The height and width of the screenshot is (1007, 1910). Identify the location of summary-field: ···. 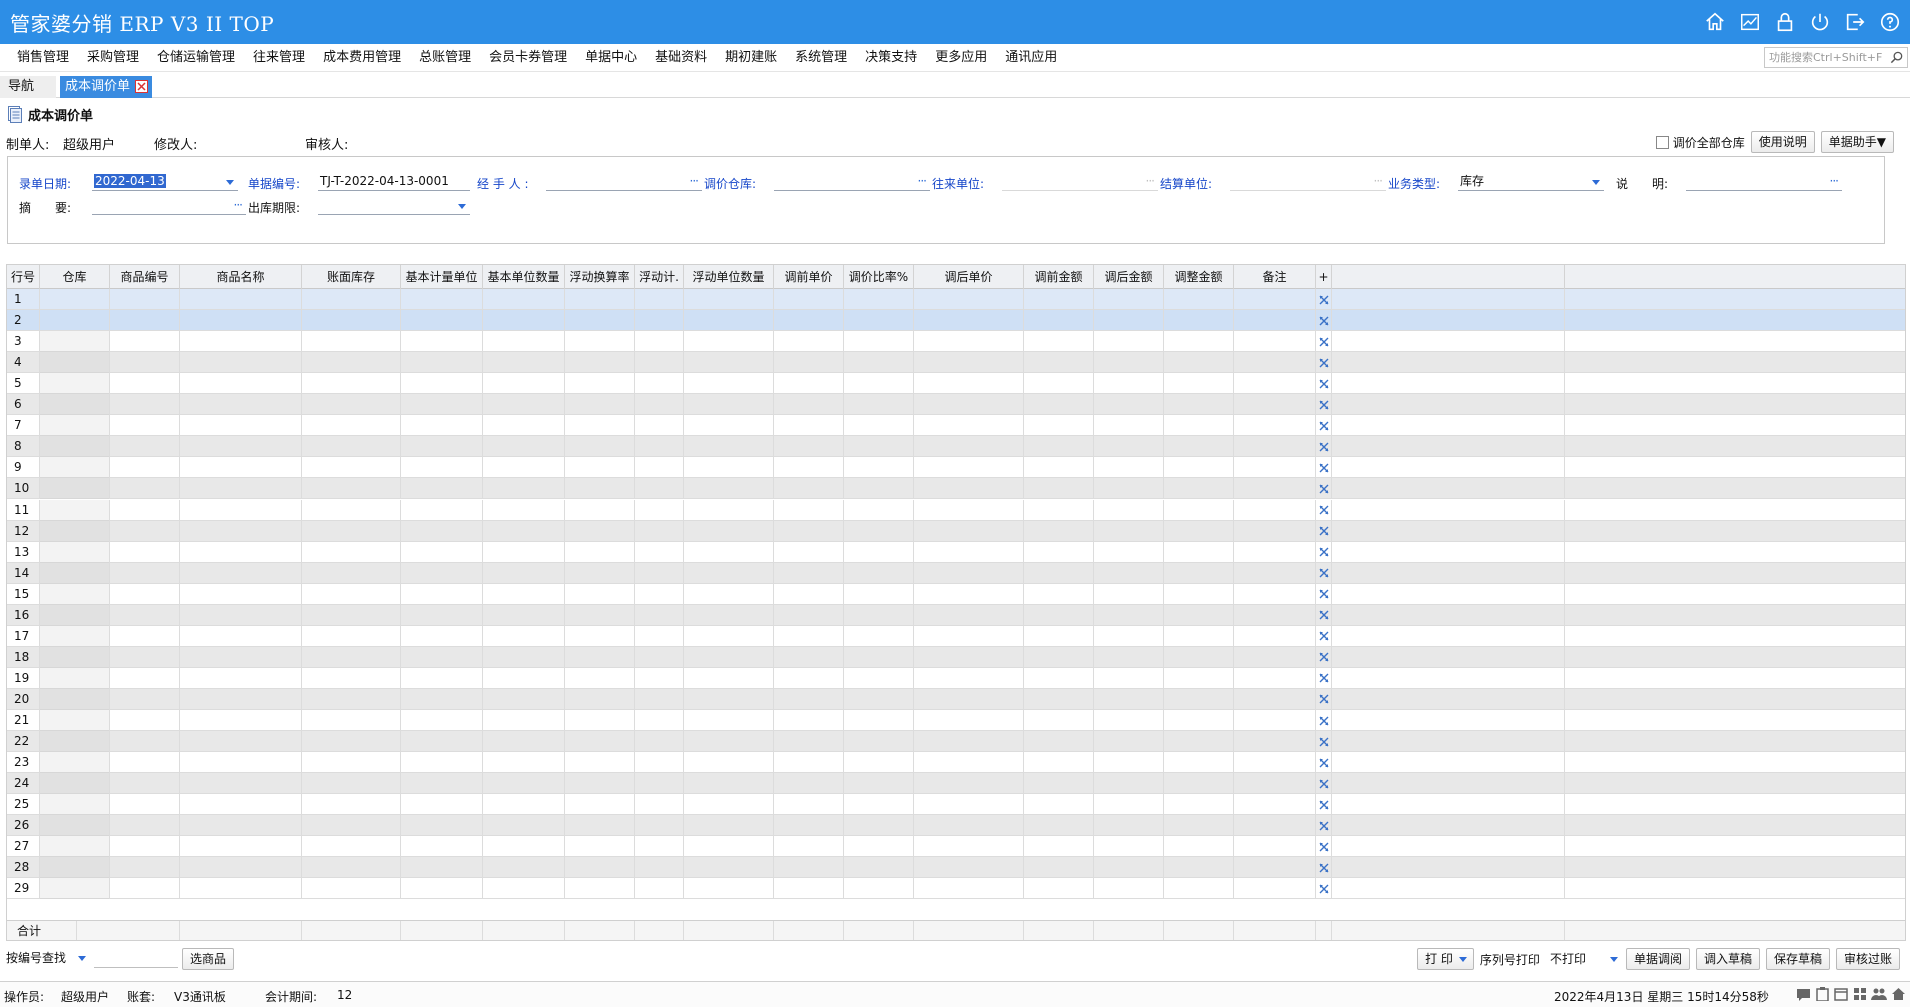
(169, 205).